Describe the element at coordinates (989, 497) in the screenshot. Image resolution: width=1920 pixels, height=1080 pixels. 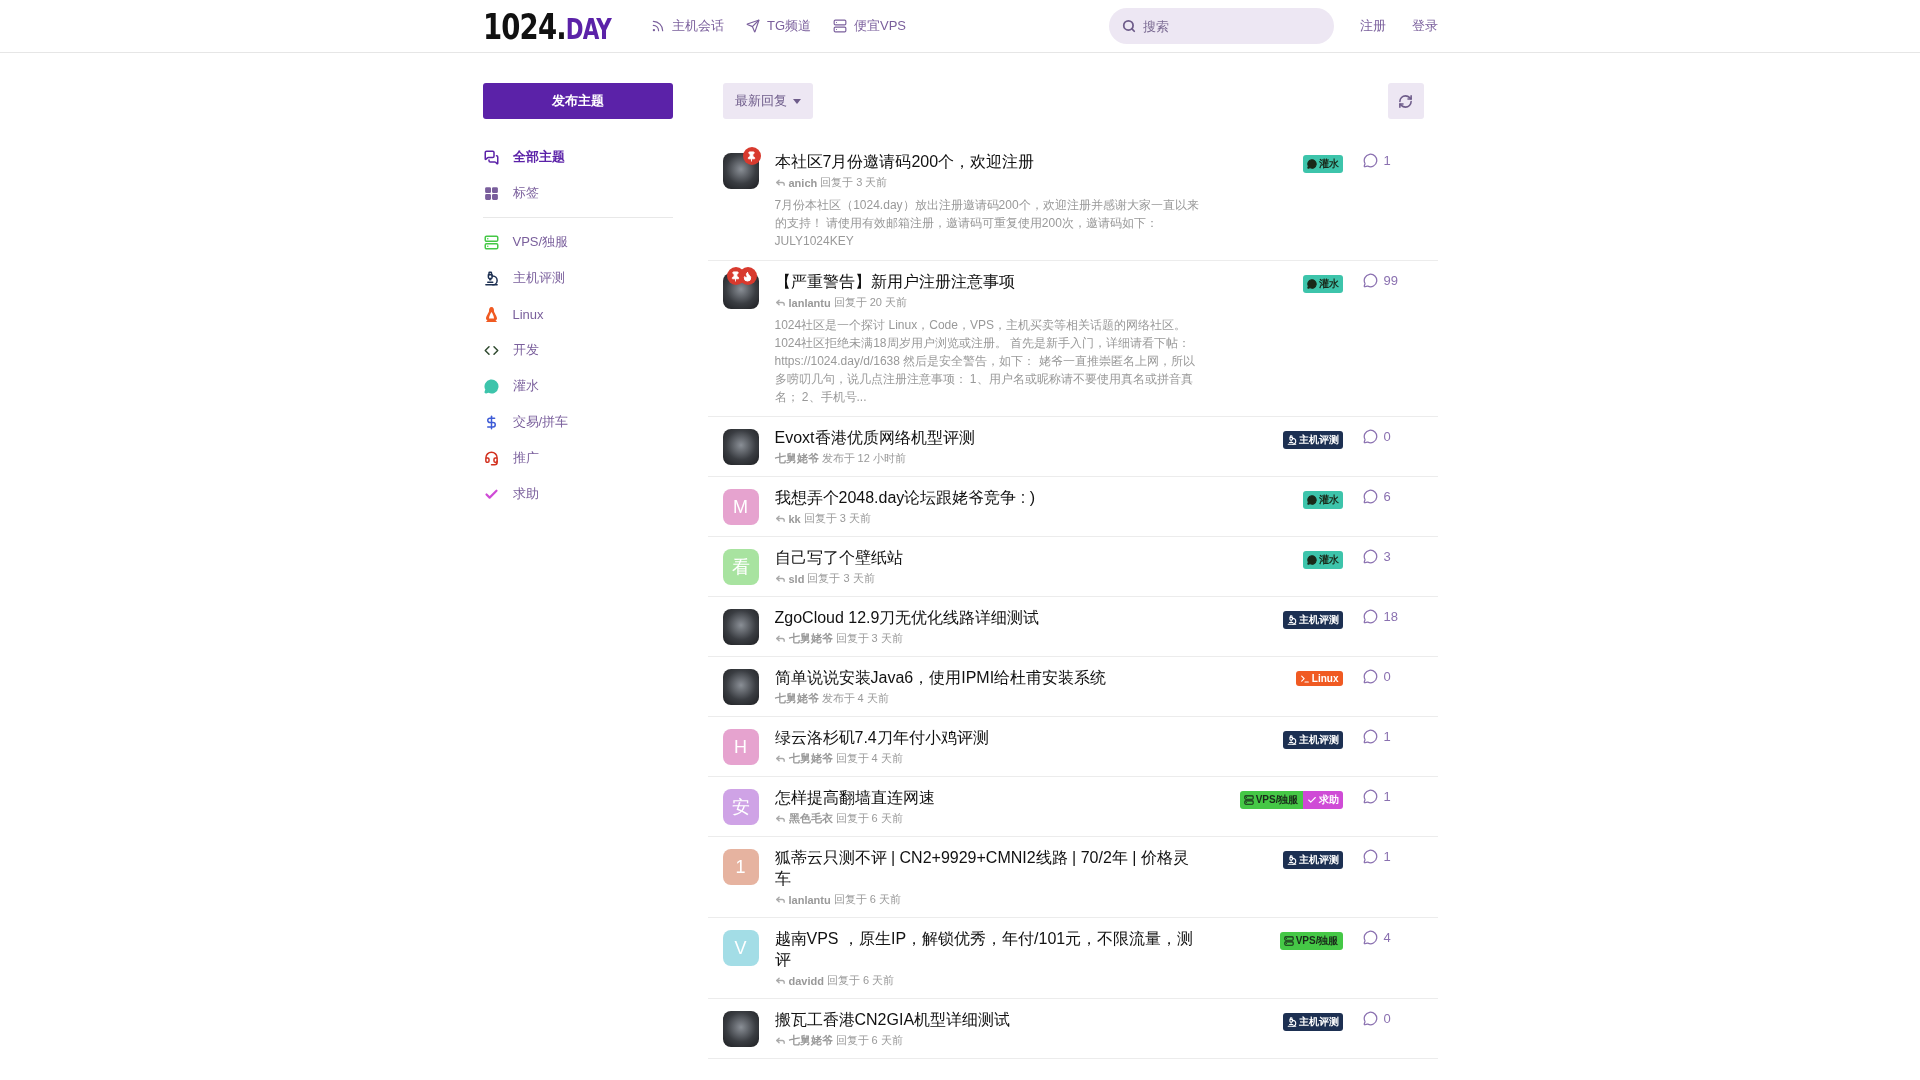
I see `discussion-title: 我想弄个2048.day论坛跟姥爷竞争 : )` at that location.